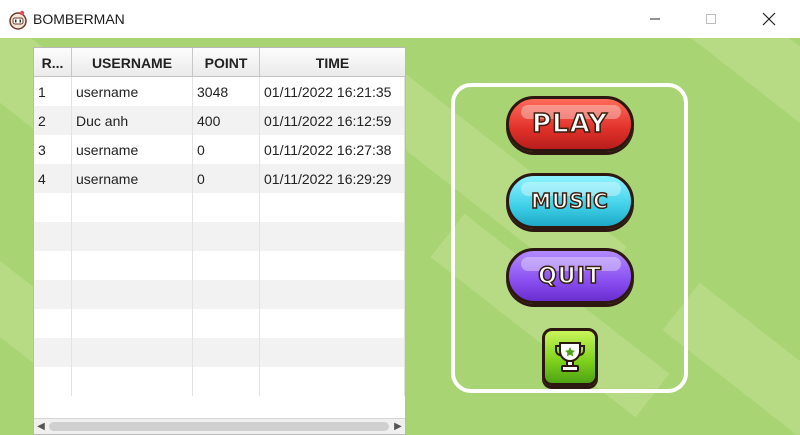 This screenshot has height=435, width=800. I want to click on quit-label: QUIT, so click(569, 276).